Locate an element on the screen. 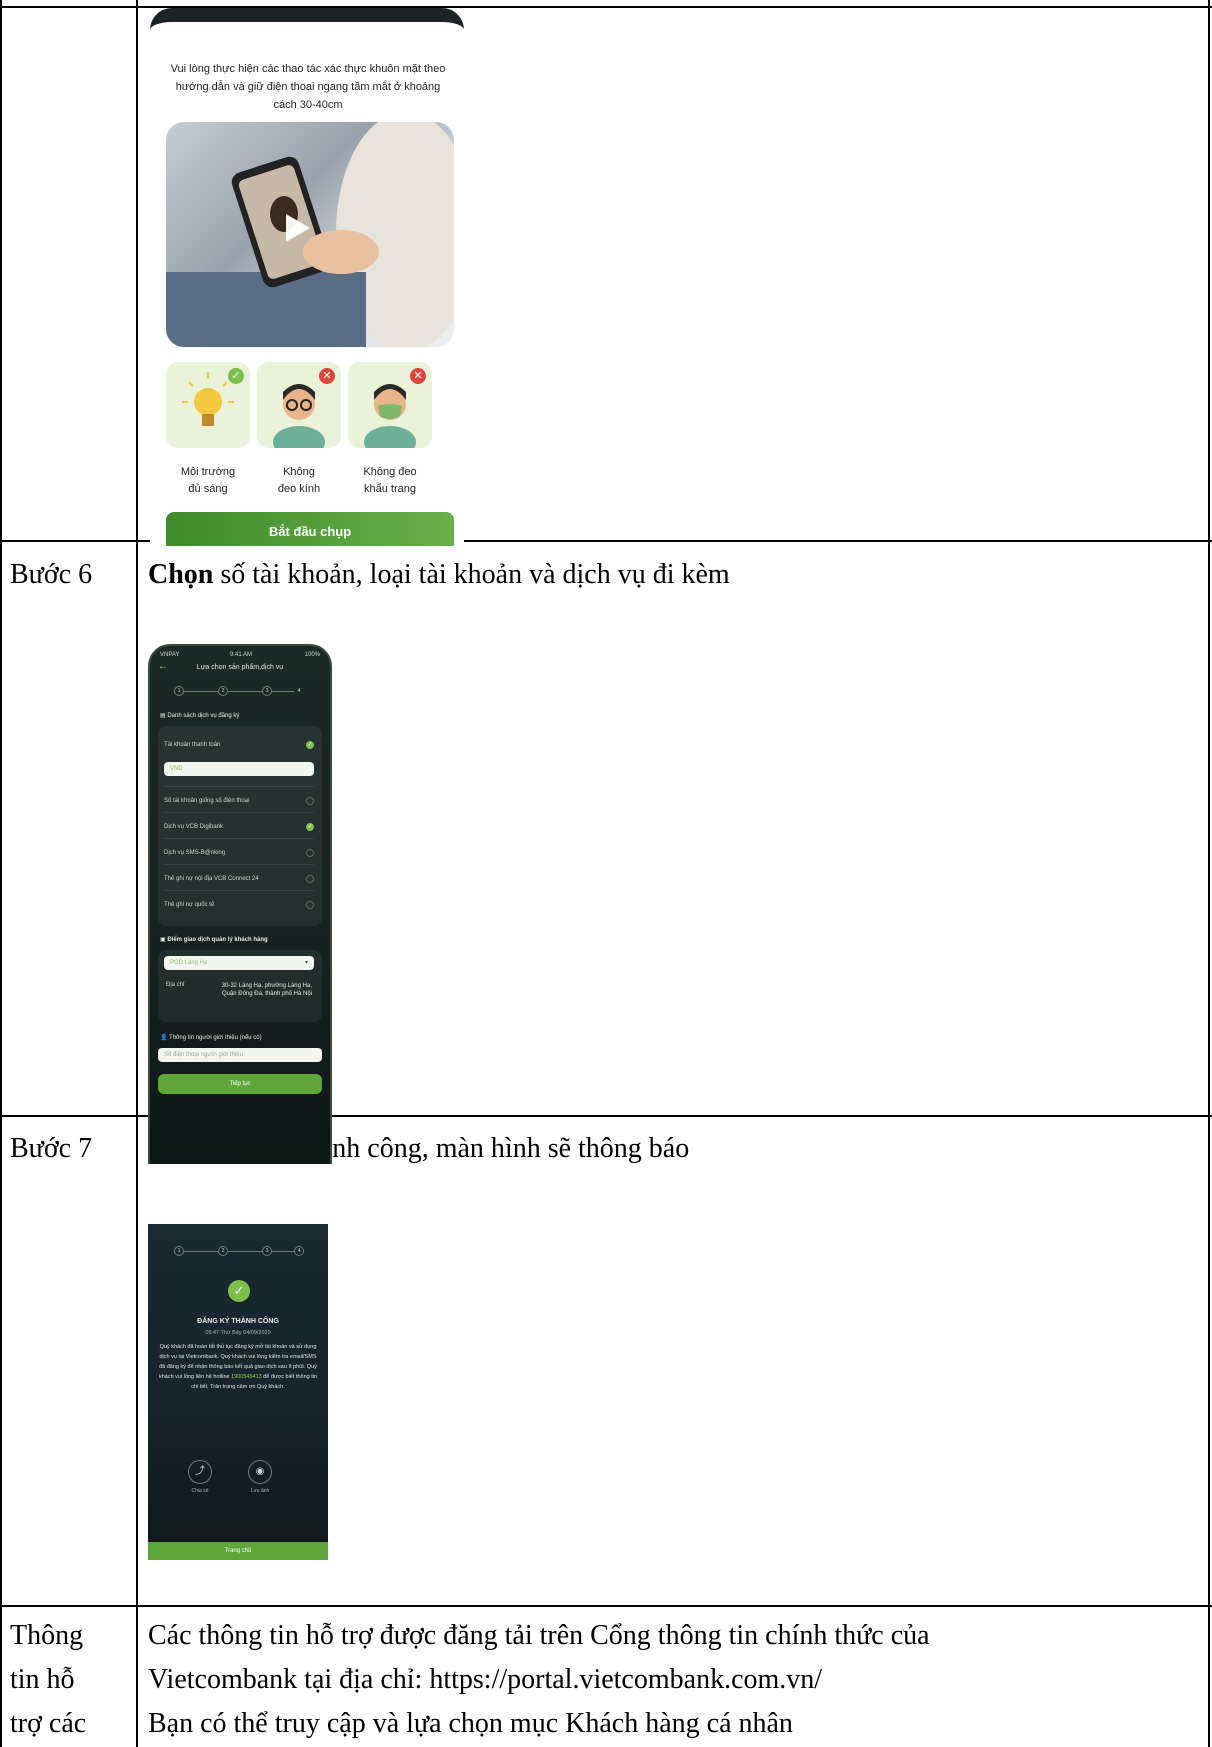 The height and width of the screenshot is (1747, 1212). success-title: ĐĂNG KÝ THÀNH CÔNG is located at coordinates (238, 1321).